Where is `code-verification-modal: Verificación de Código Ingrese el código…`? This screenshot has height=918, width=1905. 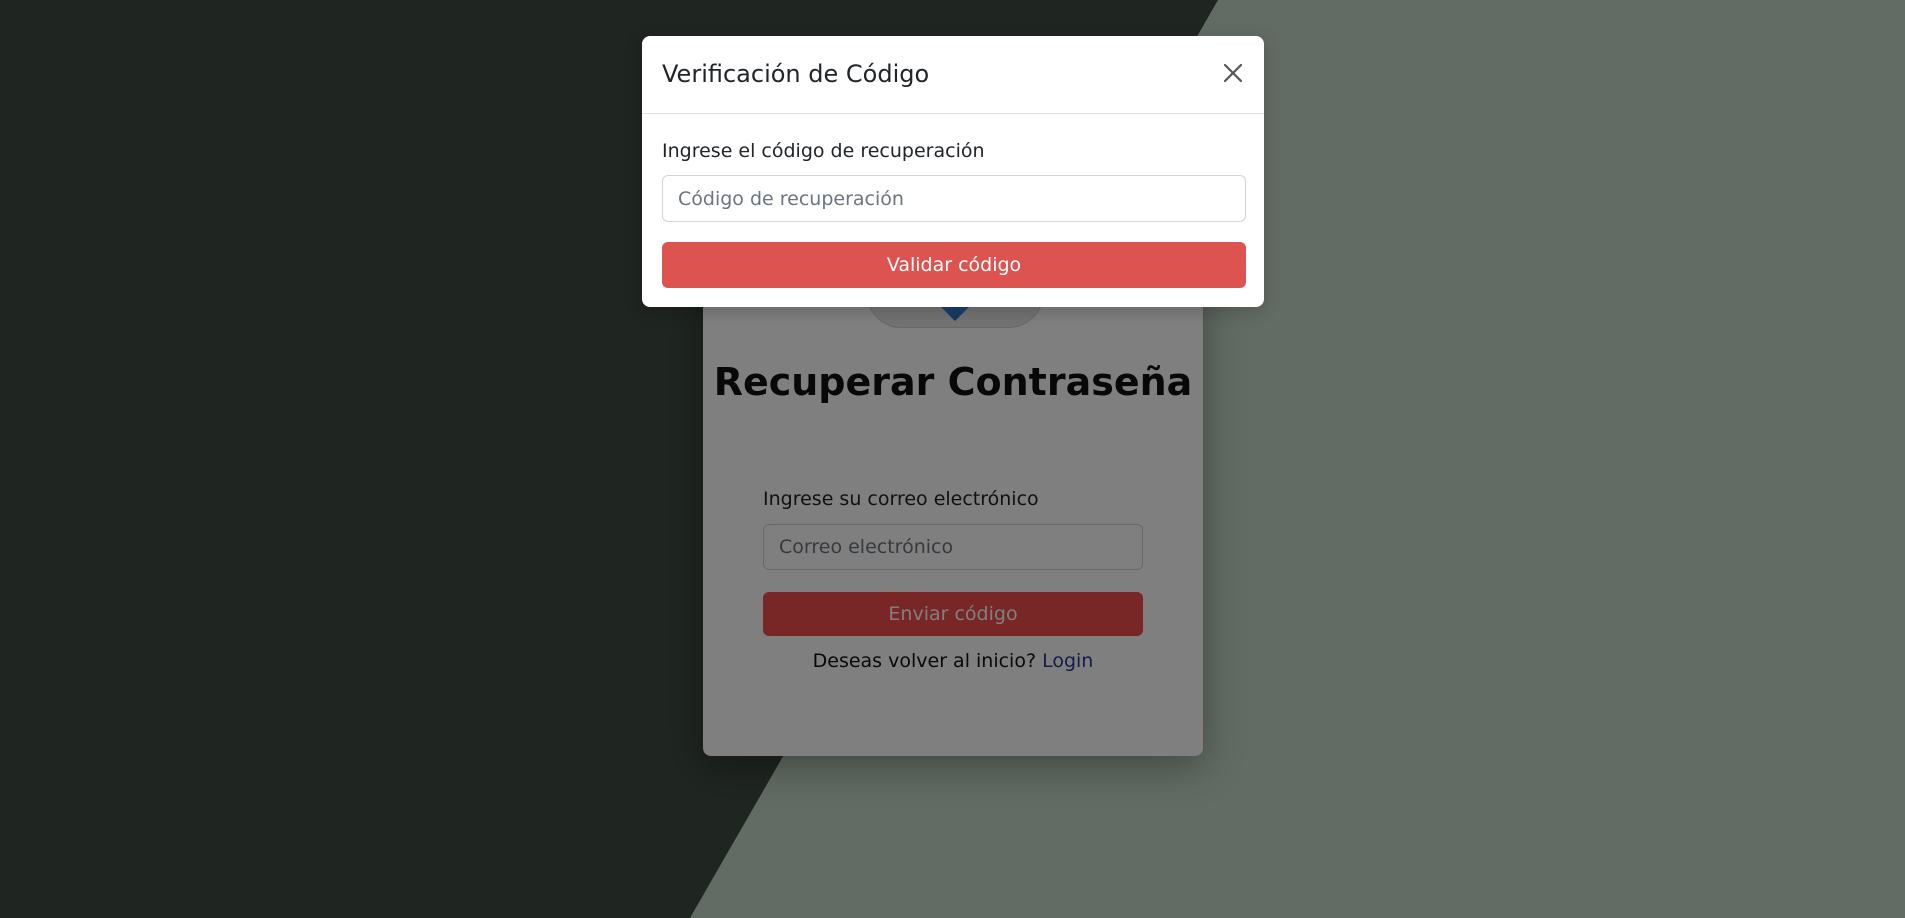 code-verification-modal: Verificación de Código Ingrese el código… is located at coordinates (953, 171).